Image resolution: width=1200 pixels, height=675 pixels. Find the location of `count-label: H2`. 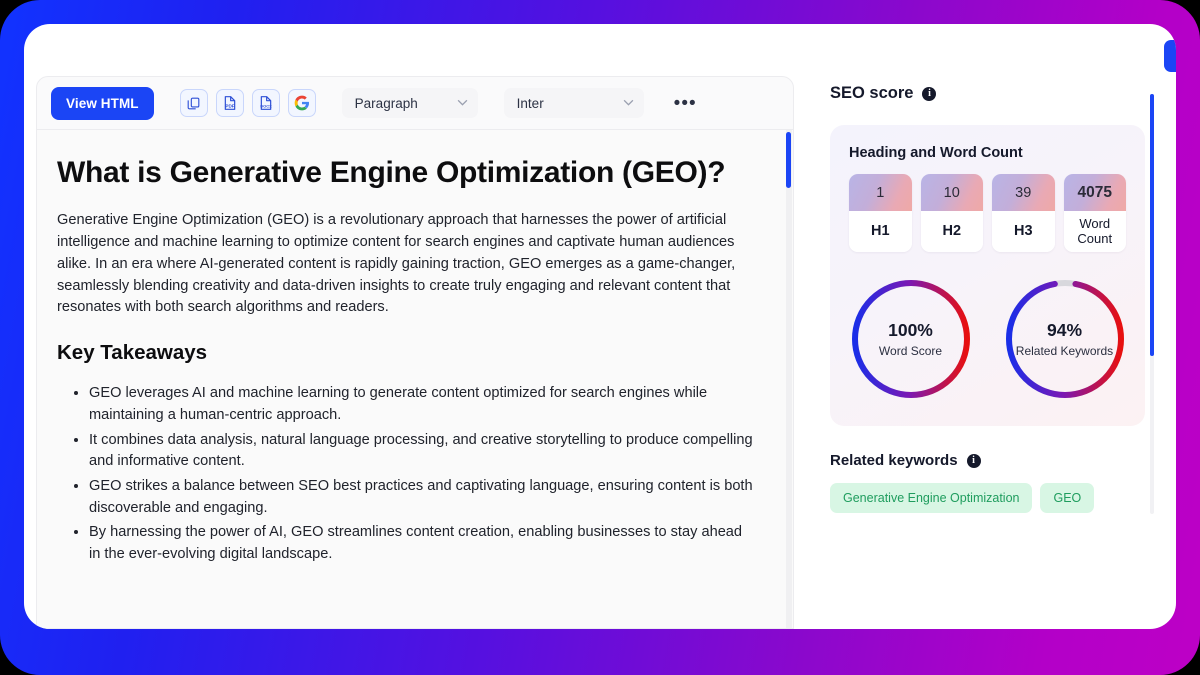

count-label: H2 is located at coordinates (951, 231).